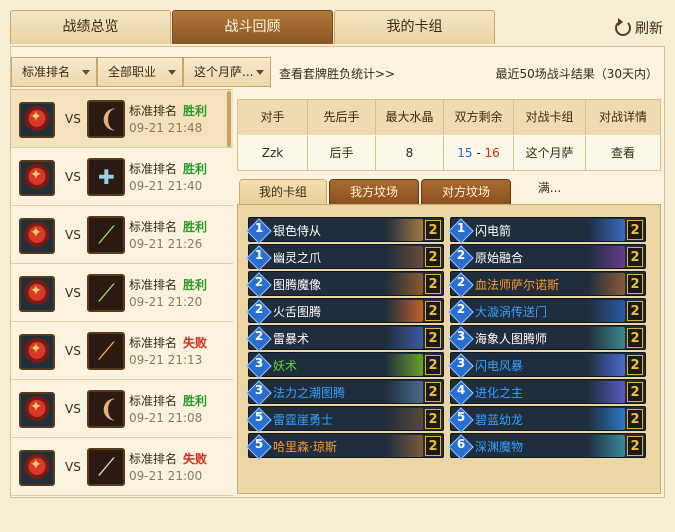 This screenshot has width=675, height=532. I want to click on mode-dropdown: 标准排名, so click(54, 72).